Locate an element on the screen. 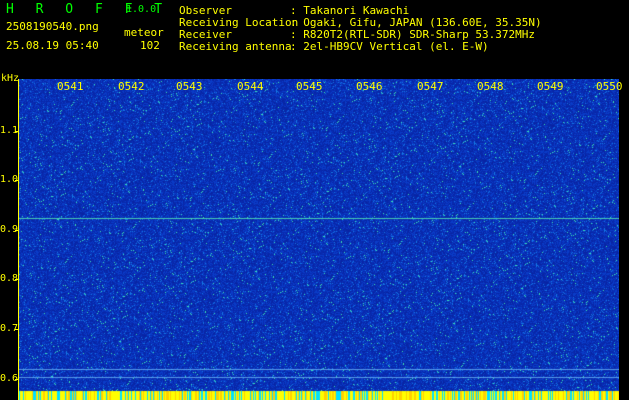 The width and height of the screenshot is (629, 400). app-version: 1.0.0 is located at coordinates (141, 9).